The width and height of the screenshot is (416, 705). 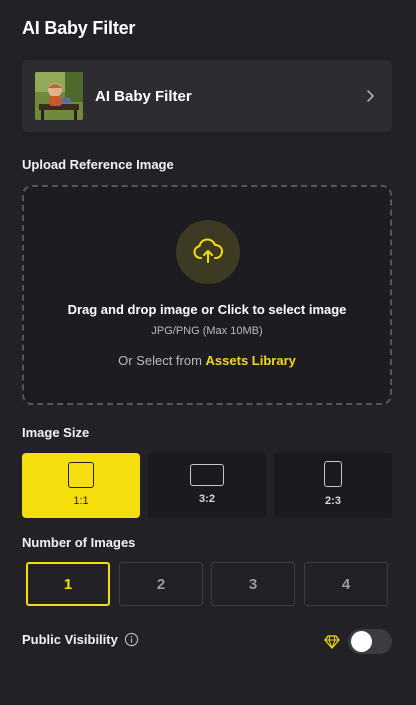 What do you see at coordinates (70, 639) in the screenshot?
I see `public-visibility-label: Public Visibility` at bounding box center [70, 639].